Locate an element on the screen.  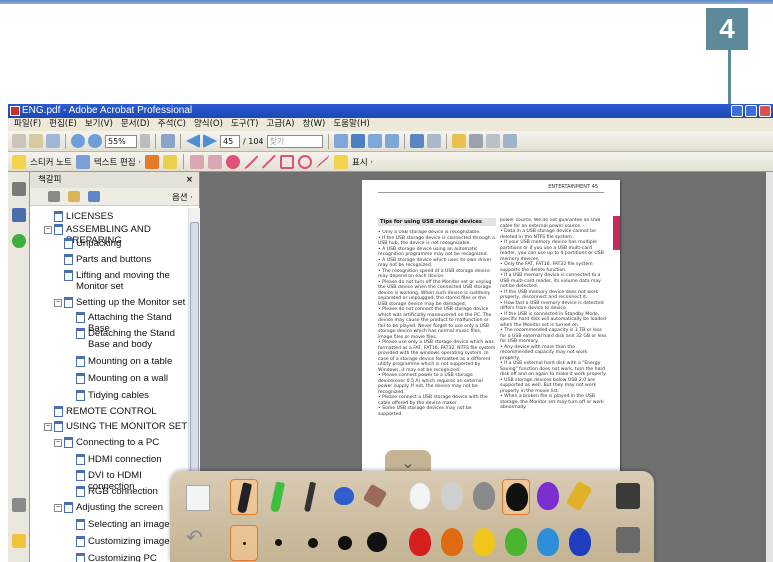
oval-tool-icon is located at coordinates (305, 161).